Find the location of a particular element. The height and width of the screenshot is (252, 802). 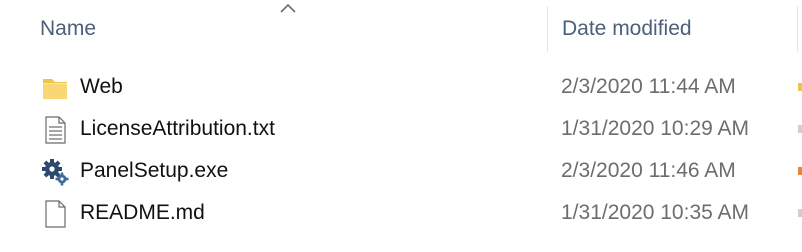

blank-file-icon is located at coordinates (55, 214).